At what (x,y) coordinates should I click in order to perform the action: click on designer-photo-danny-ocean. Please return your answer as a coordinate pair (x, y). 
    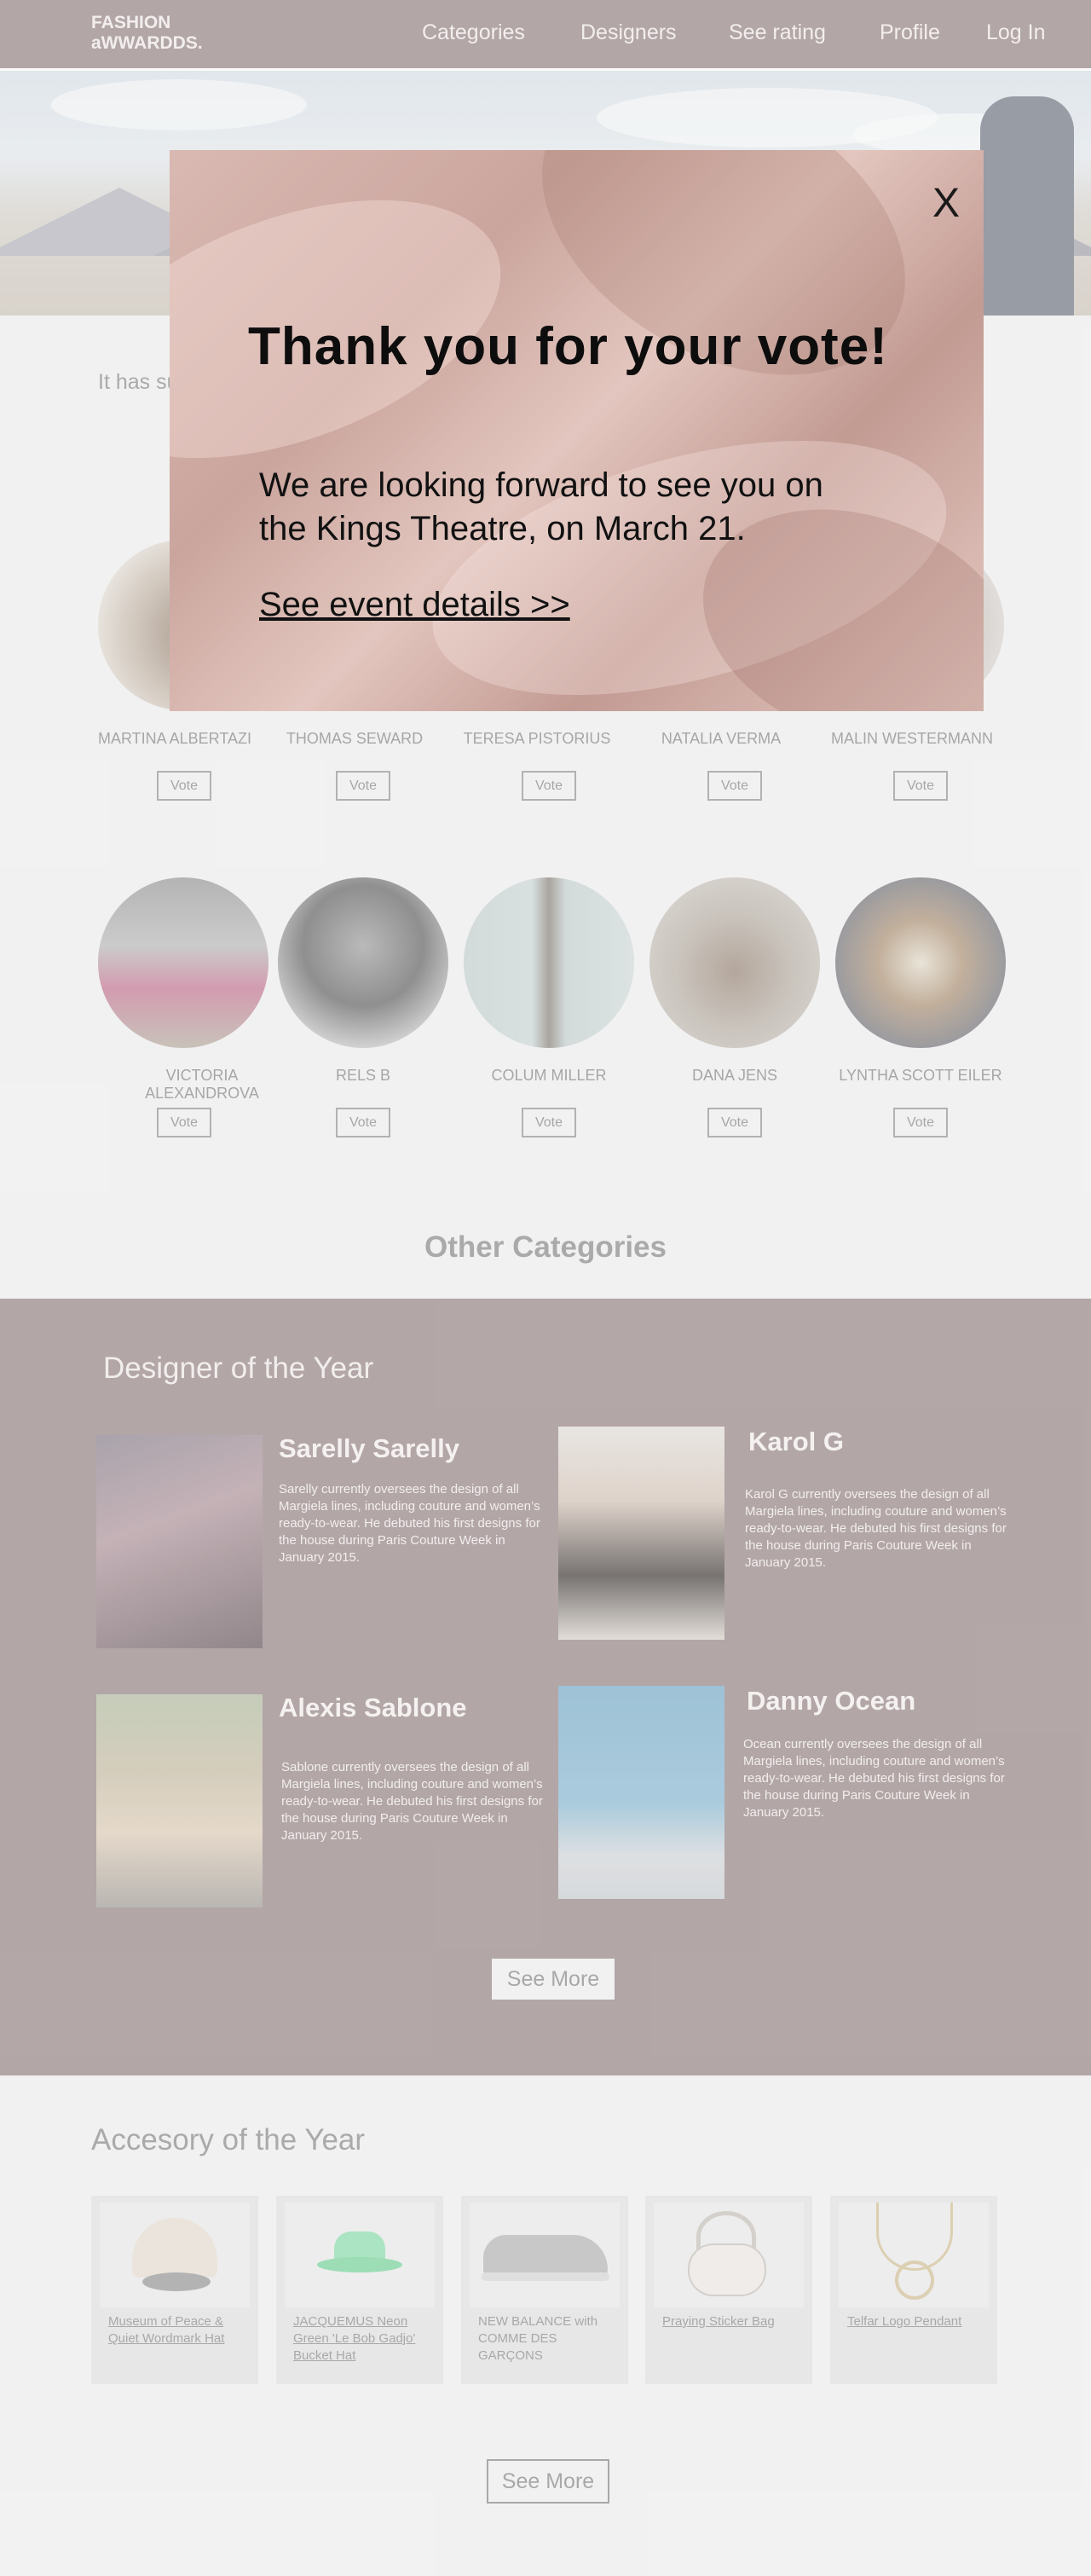
    Looking at the image, I should click on (641, 1793).